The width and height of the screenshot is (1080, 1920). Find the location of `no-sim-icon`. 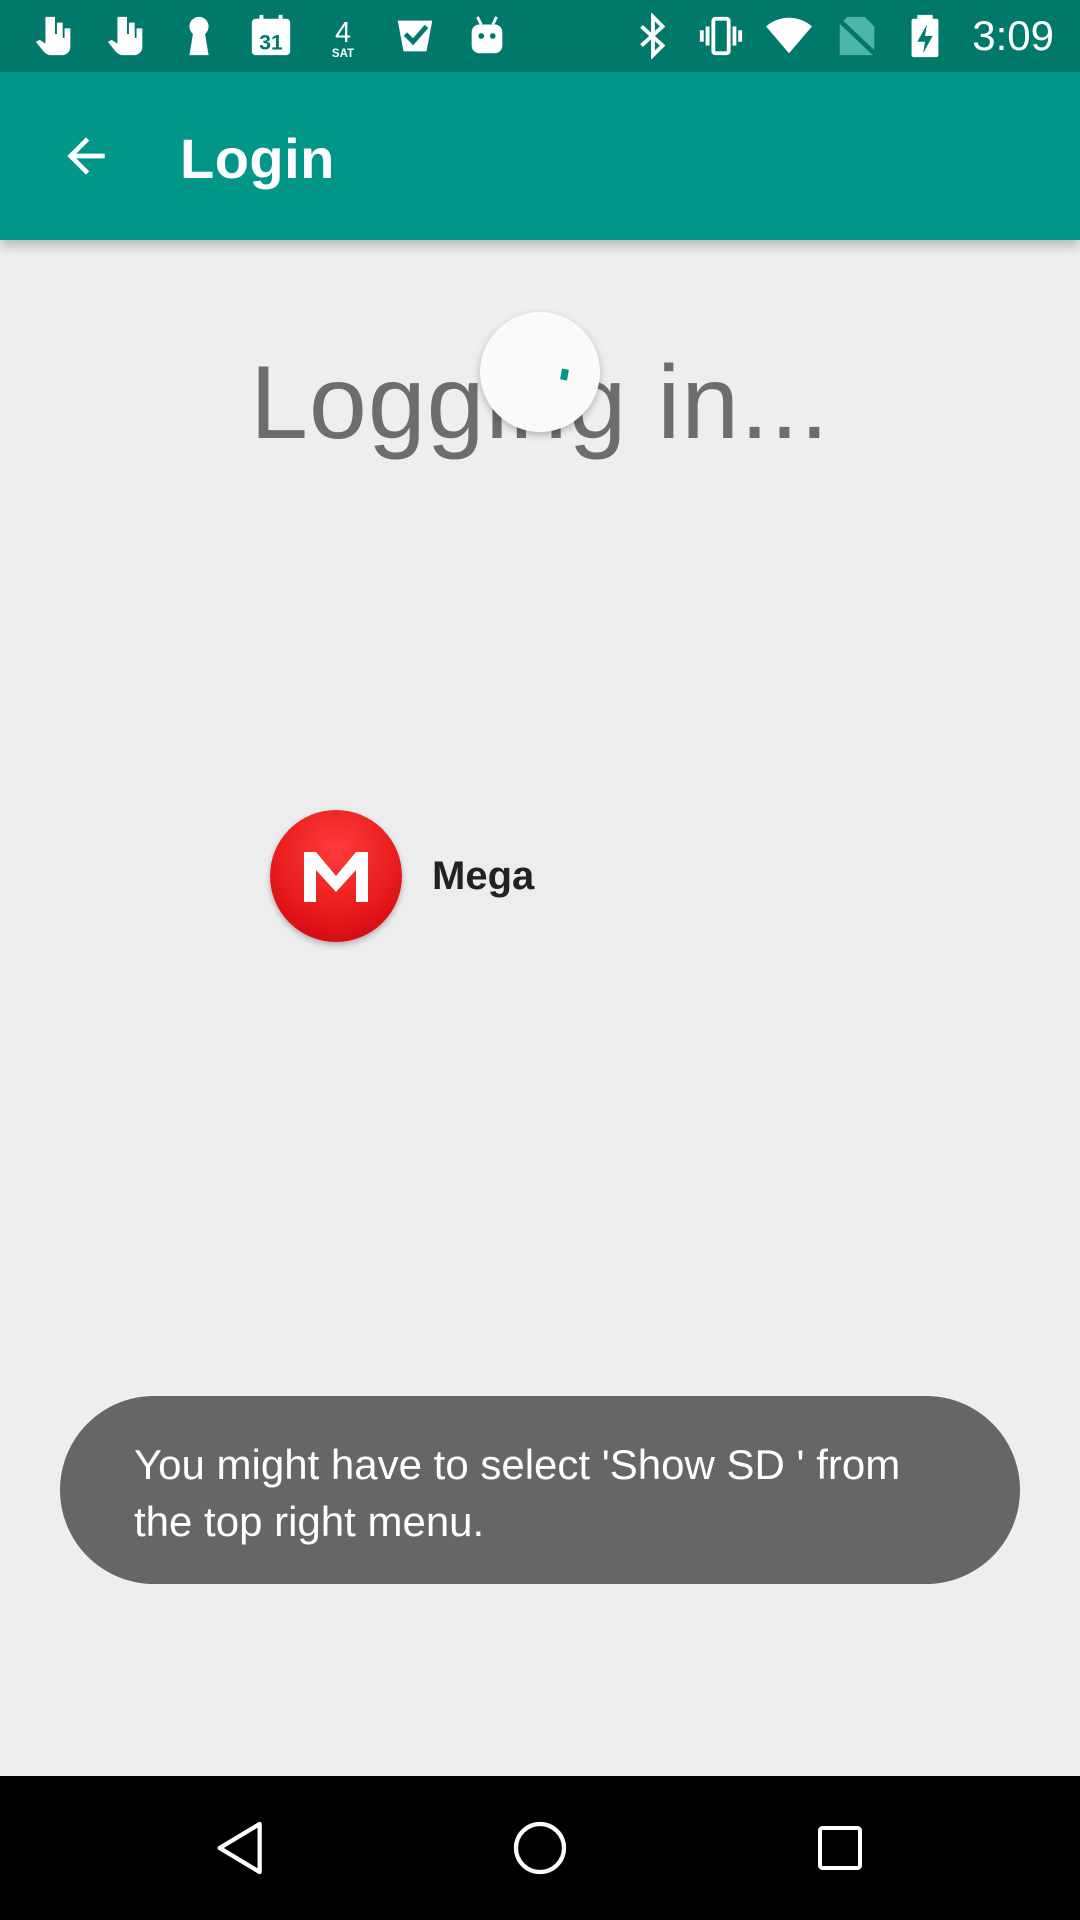

no-sim-icon is located at coordinates (857, 36).